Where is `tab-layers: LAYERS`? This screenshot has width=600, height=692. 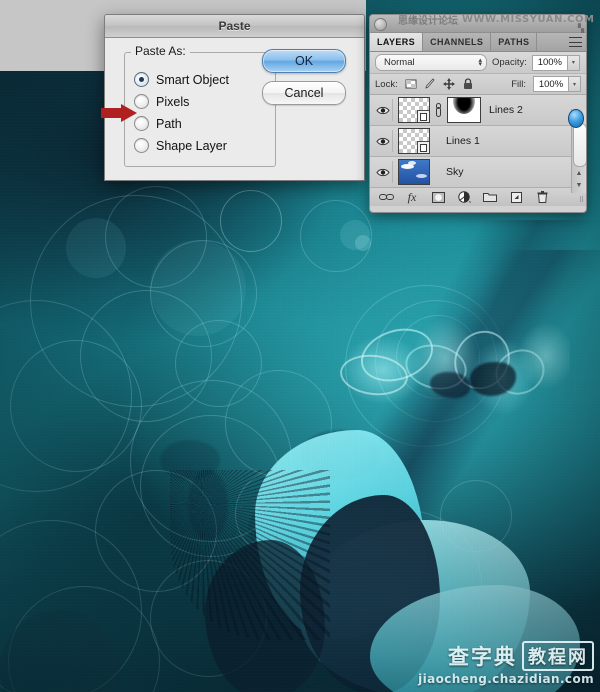
tab-layers: LAYERS is located at coordinates (397, 42).